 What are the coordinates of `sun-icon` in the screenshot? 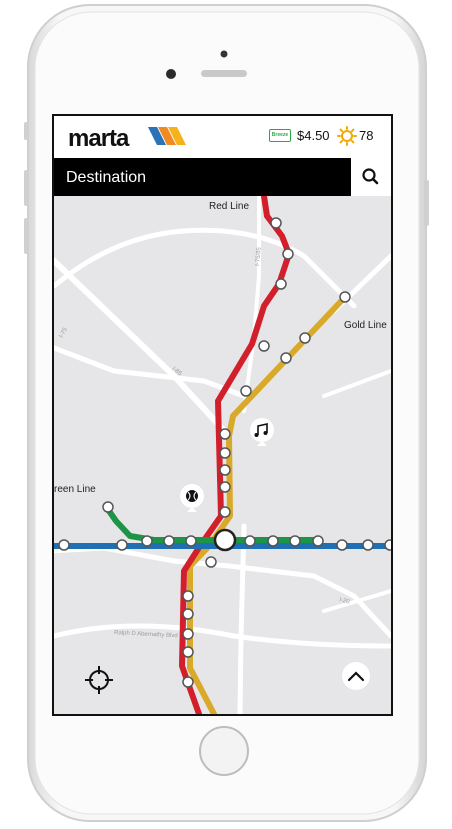 It's located at (347, 136).